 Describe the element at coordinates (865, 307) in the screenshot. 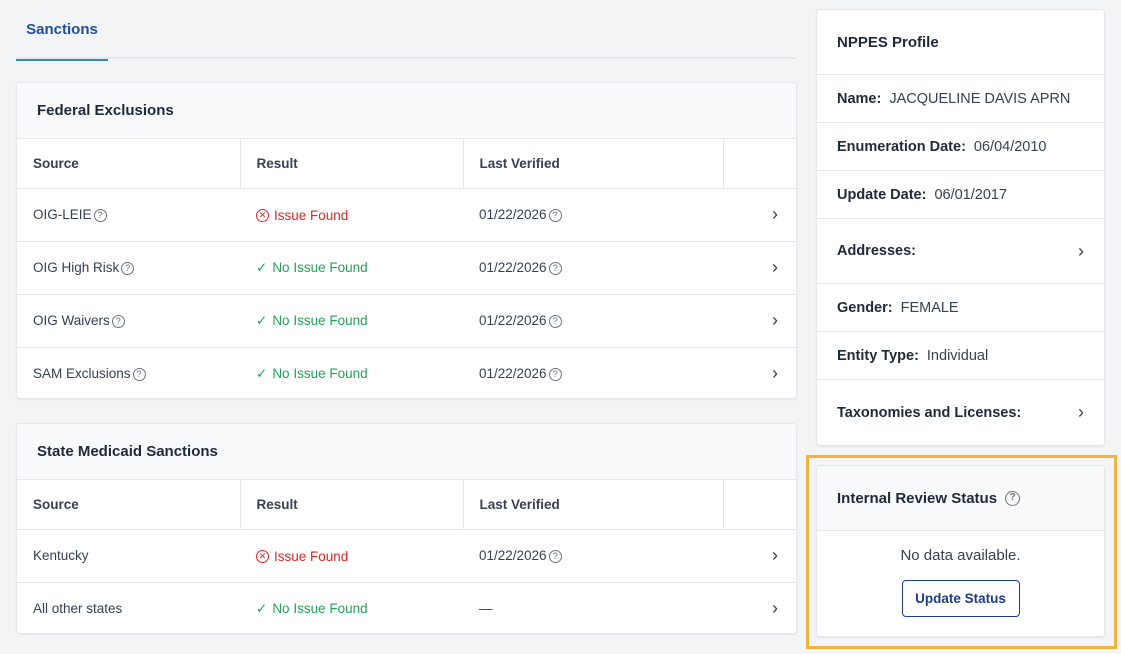

I see `gender-label: Gender:` at that location.